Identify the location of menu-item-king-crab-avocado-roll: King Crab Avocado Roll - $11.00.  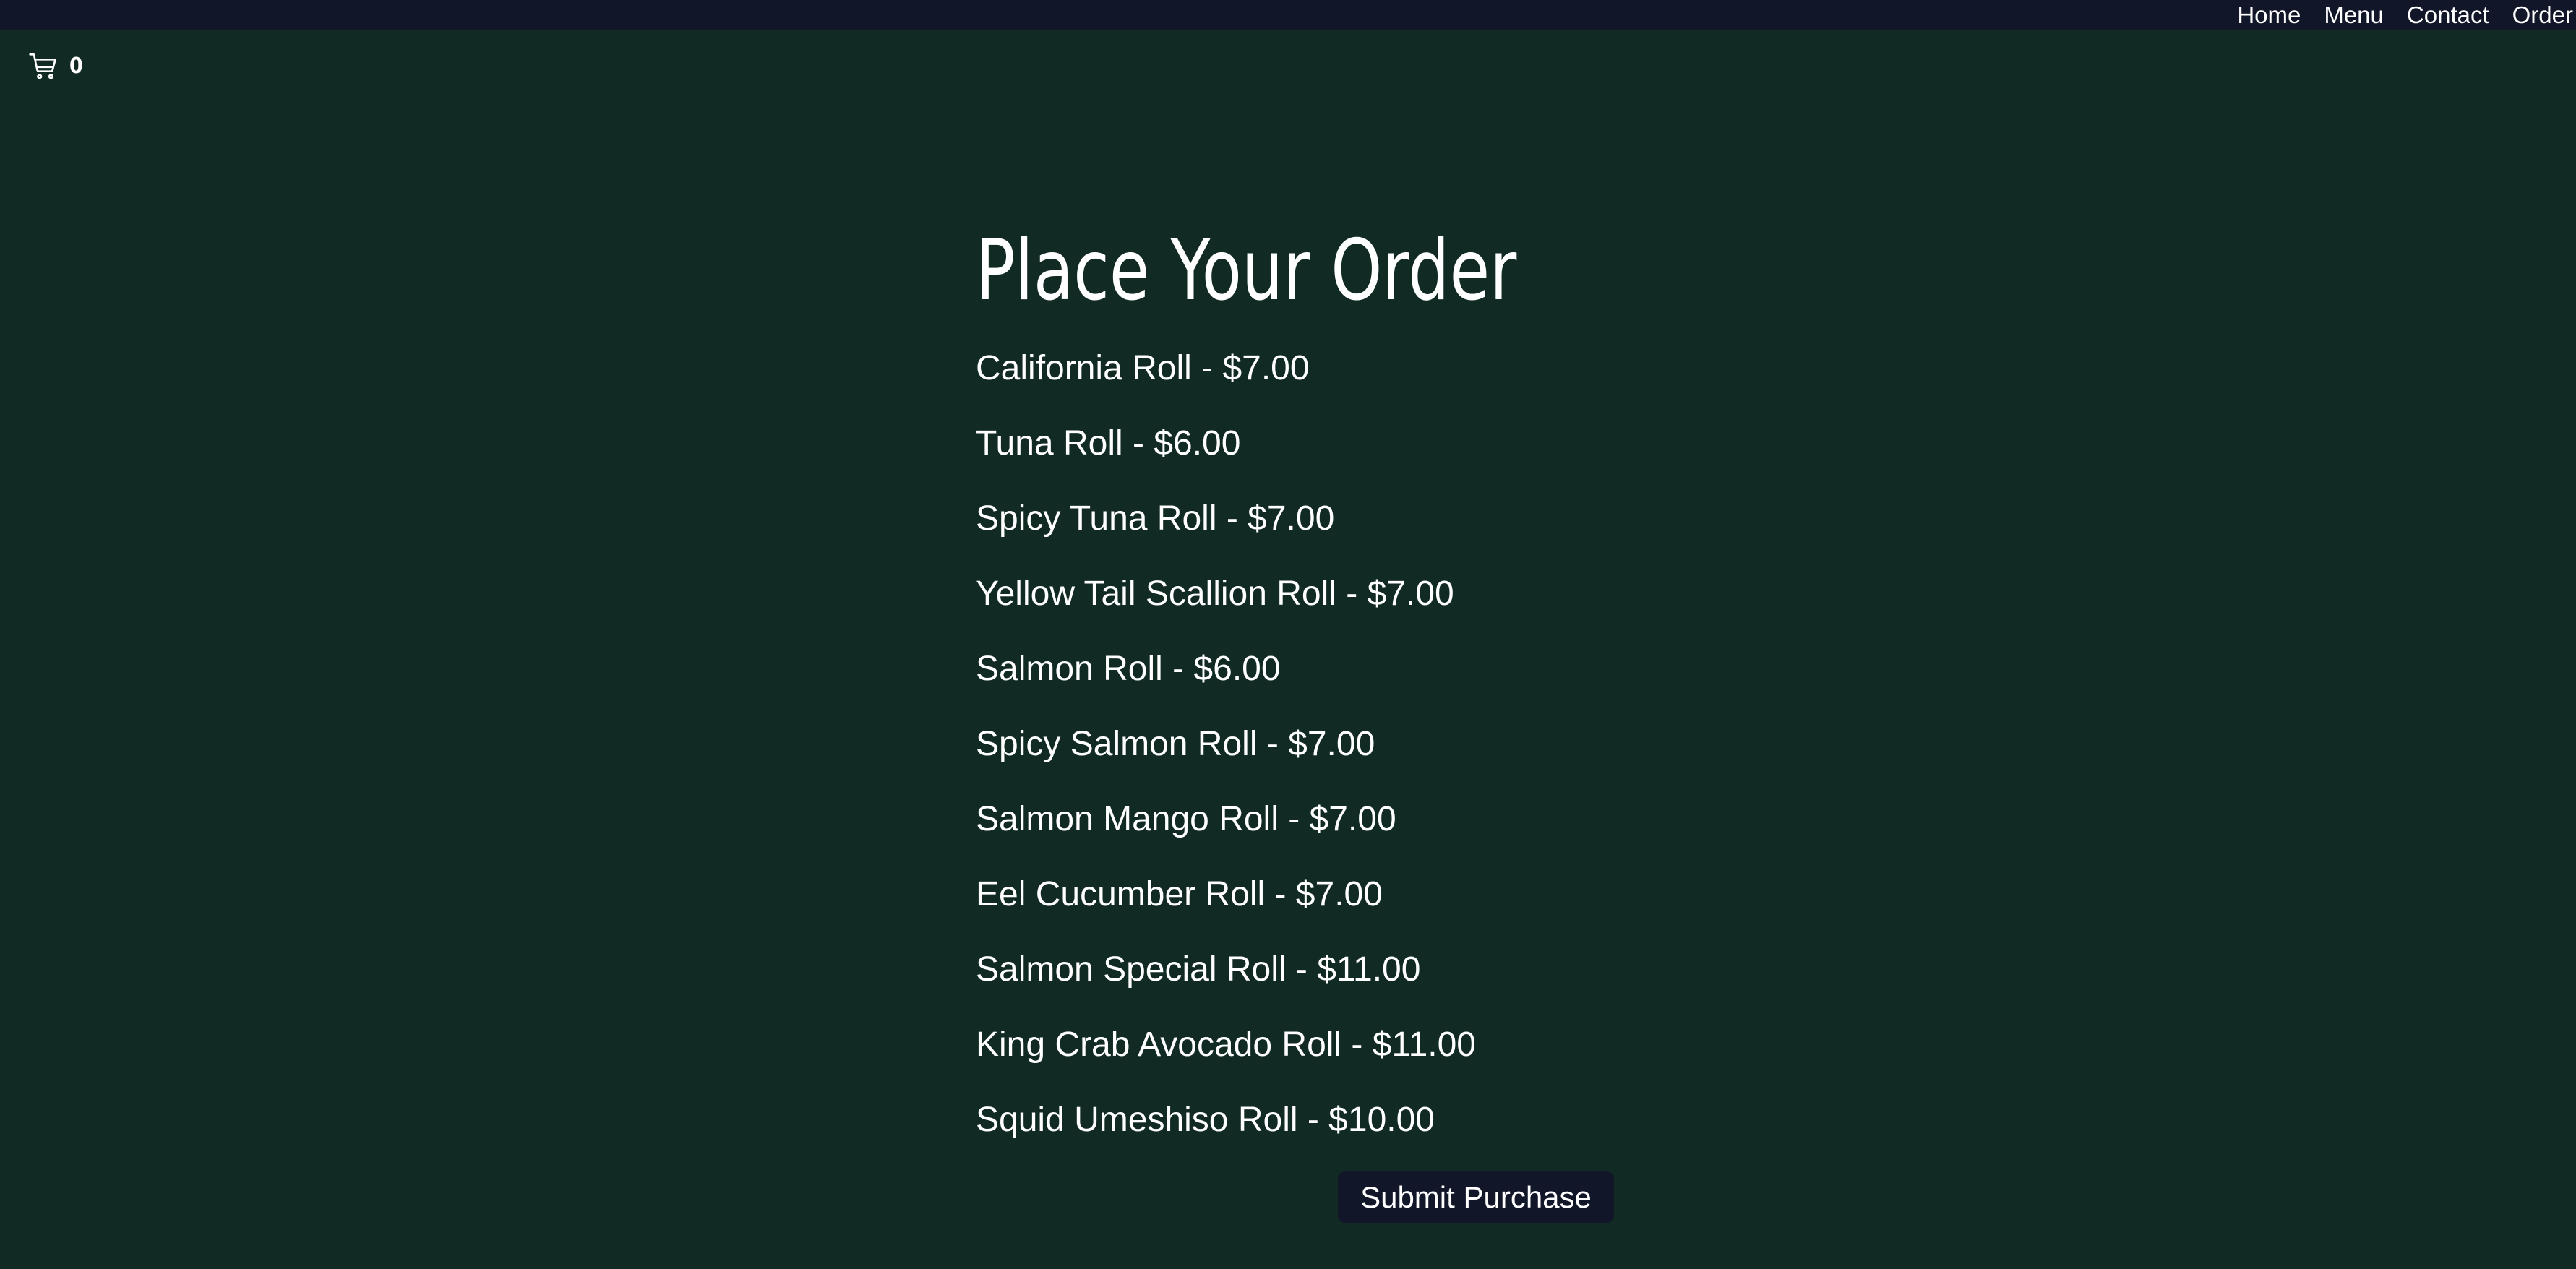
(1226, 1055).